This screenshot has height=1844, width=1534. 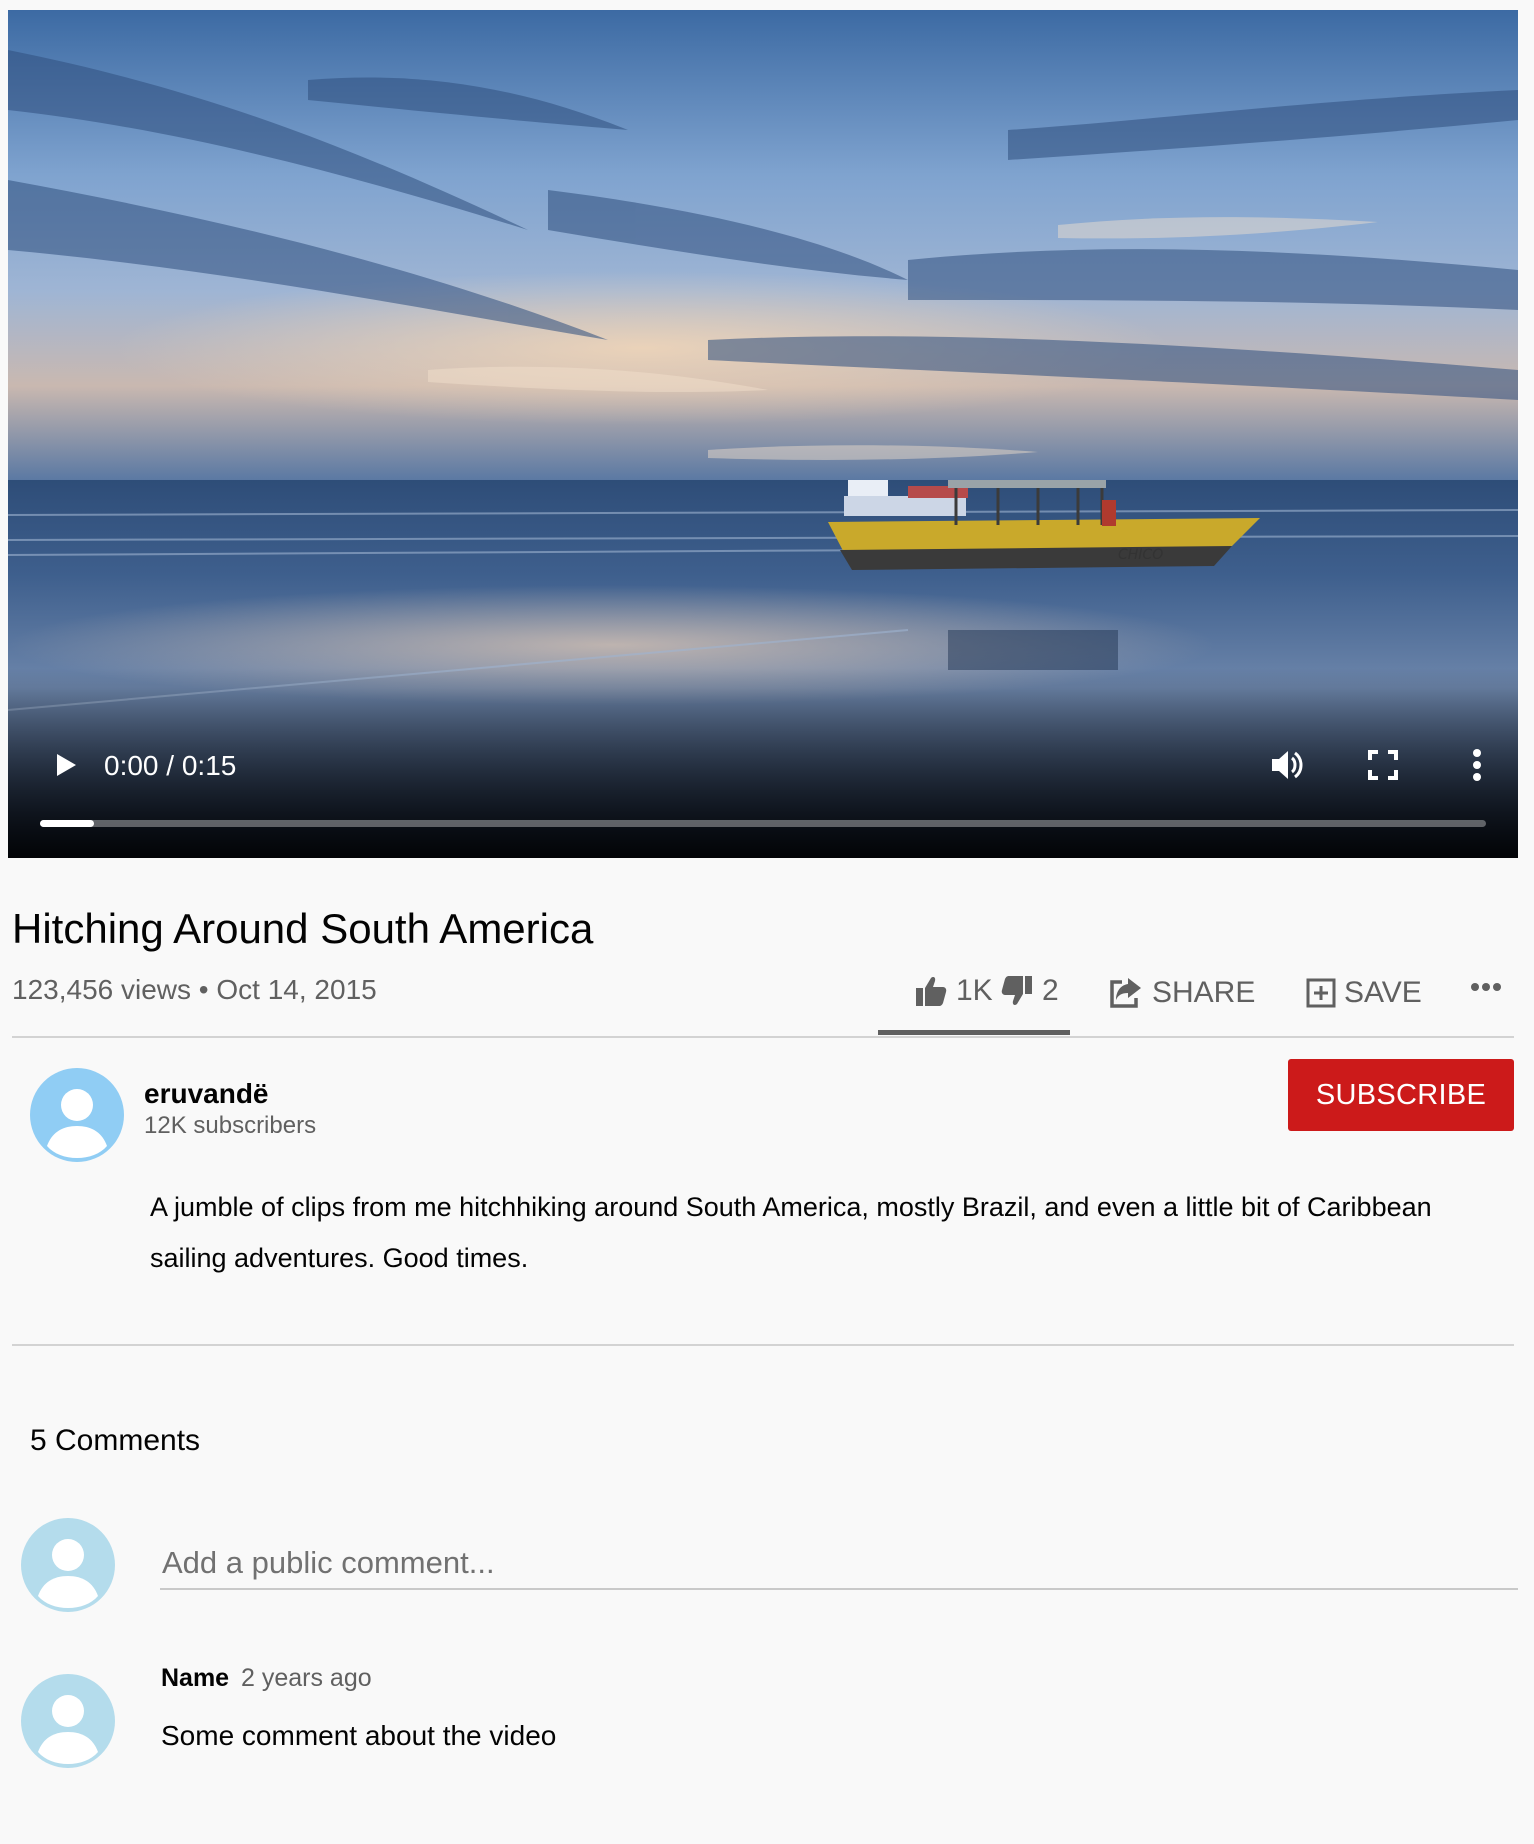 What do you see at coordinates (974, 1032) in the screenshot?
I see `sentiment-bar` at bounding box center [974, 1032].